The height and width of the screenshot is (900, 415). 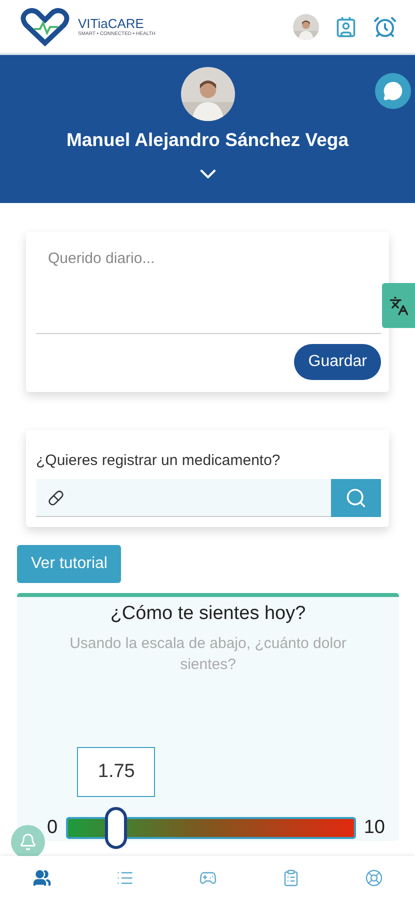 What do you see at coordinates (159, 460) in the screenshot?
I see `medication-question: ¿Quieres registrar un medicamento?` at bounding box center [159, 460].